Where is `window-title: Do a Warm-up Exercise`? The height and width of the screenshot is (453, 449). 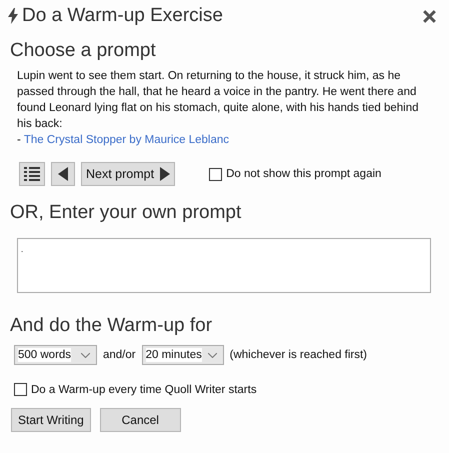 window-title: Do a Warm-up Exercise is located at coordinates (122, 16).